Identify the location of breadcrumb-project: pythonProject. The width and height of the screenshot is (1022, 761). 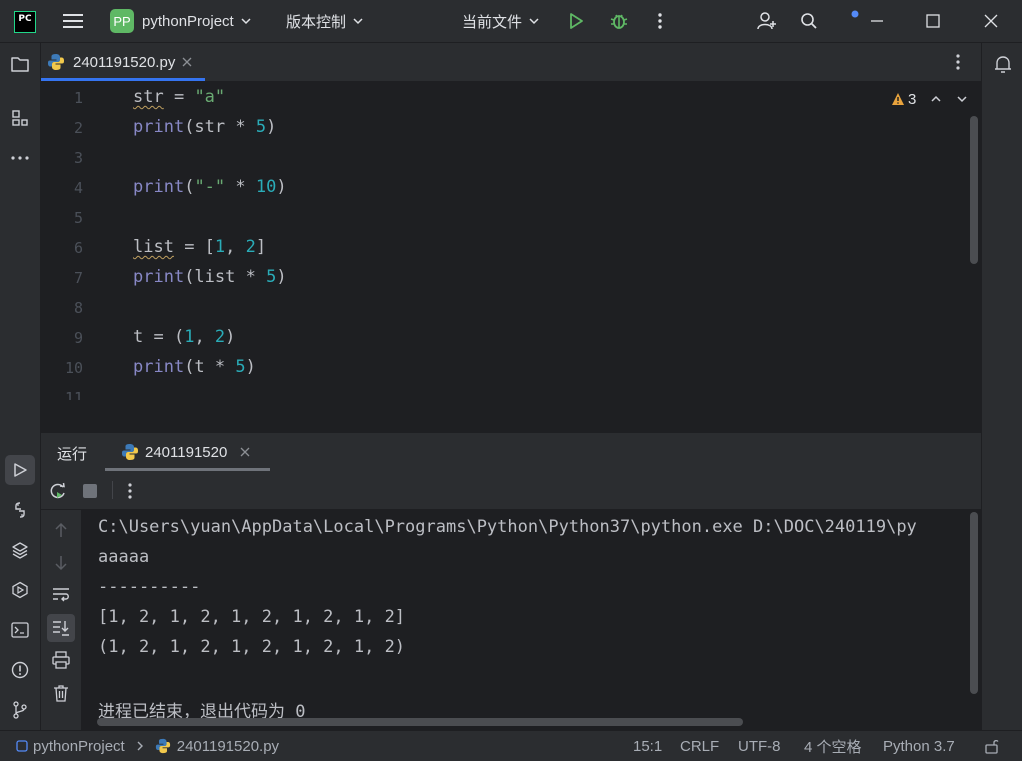
(79, 746).